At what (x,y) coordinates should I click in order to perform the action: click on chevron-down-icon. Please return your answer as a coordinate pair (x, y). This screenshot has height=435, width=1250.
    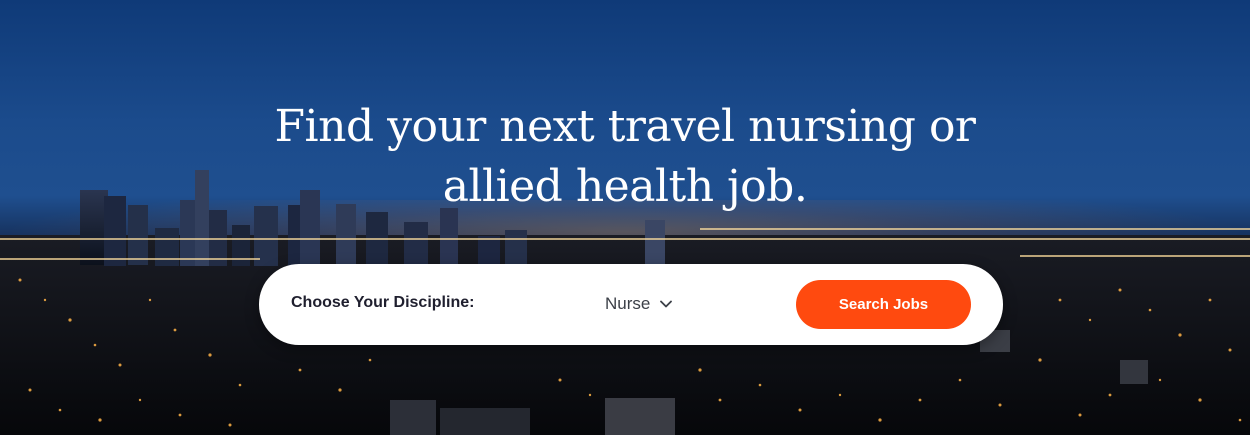
    Looking at the image, I should click on (666, 304).